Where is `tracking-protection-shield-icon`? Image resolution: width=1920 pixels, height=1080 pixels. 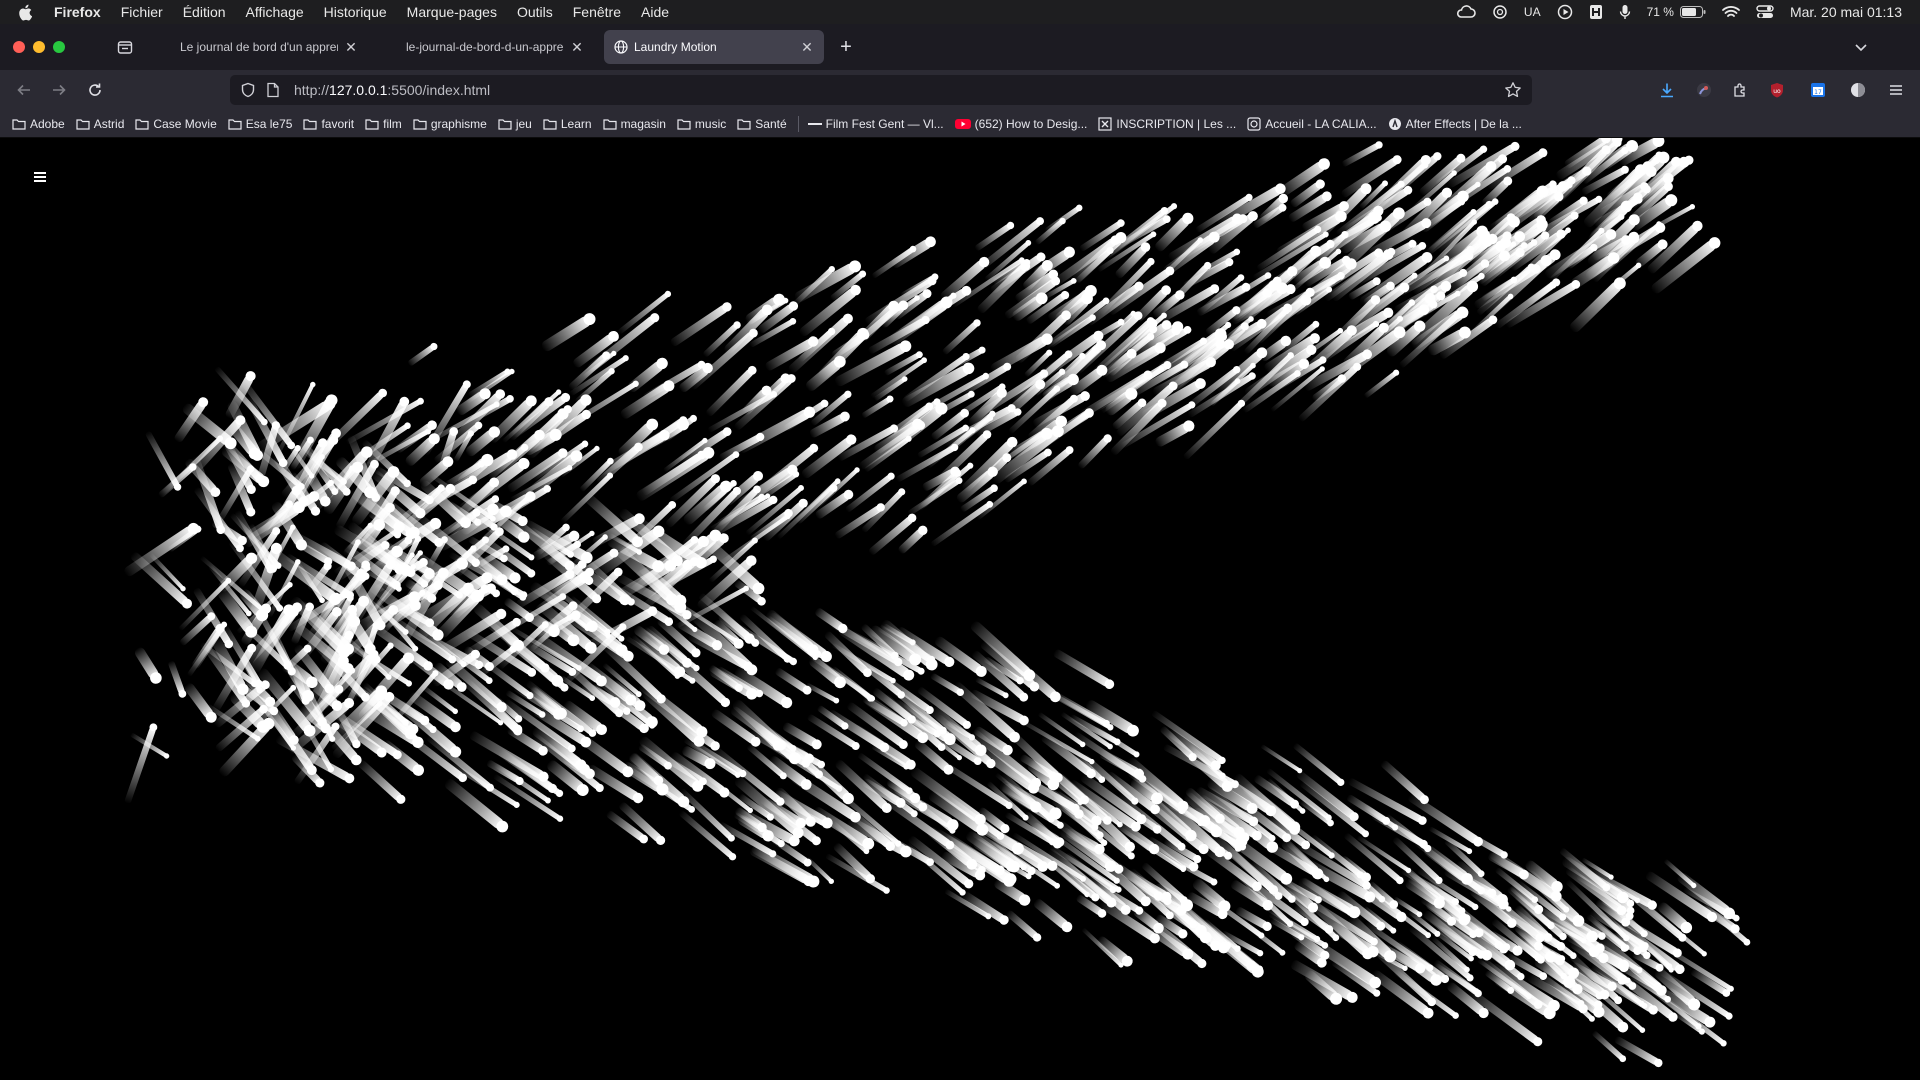
tracking-protection-shield-icon is located at coordinates (248, 90).